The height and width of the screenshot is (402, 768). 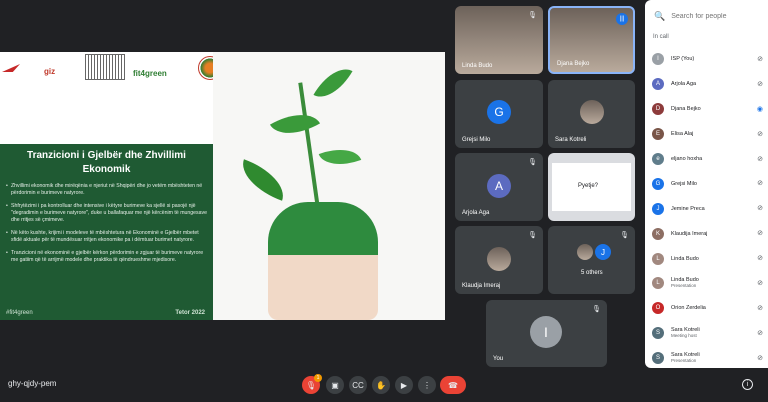 I want to click on more-vert-icon: ⋮, so click(x=427, y=385).